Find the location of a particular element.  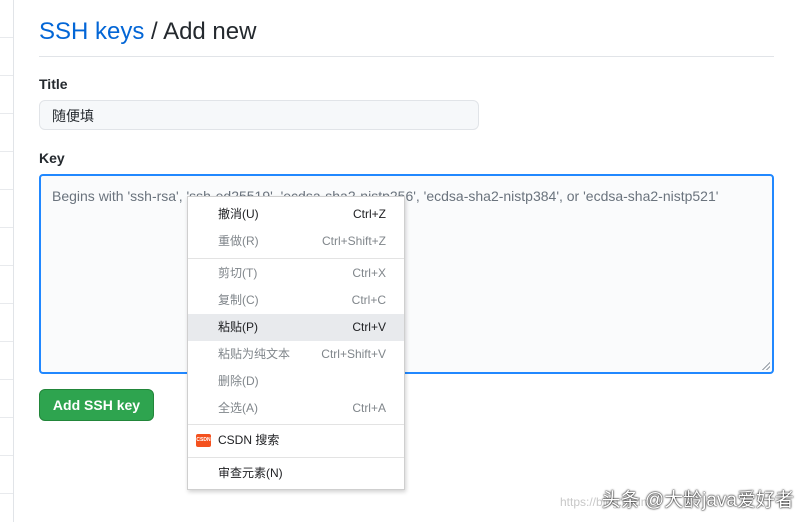

menu-item-csdn-search: CSDN CSDN 搜索 is located at coordinates (296, 440).